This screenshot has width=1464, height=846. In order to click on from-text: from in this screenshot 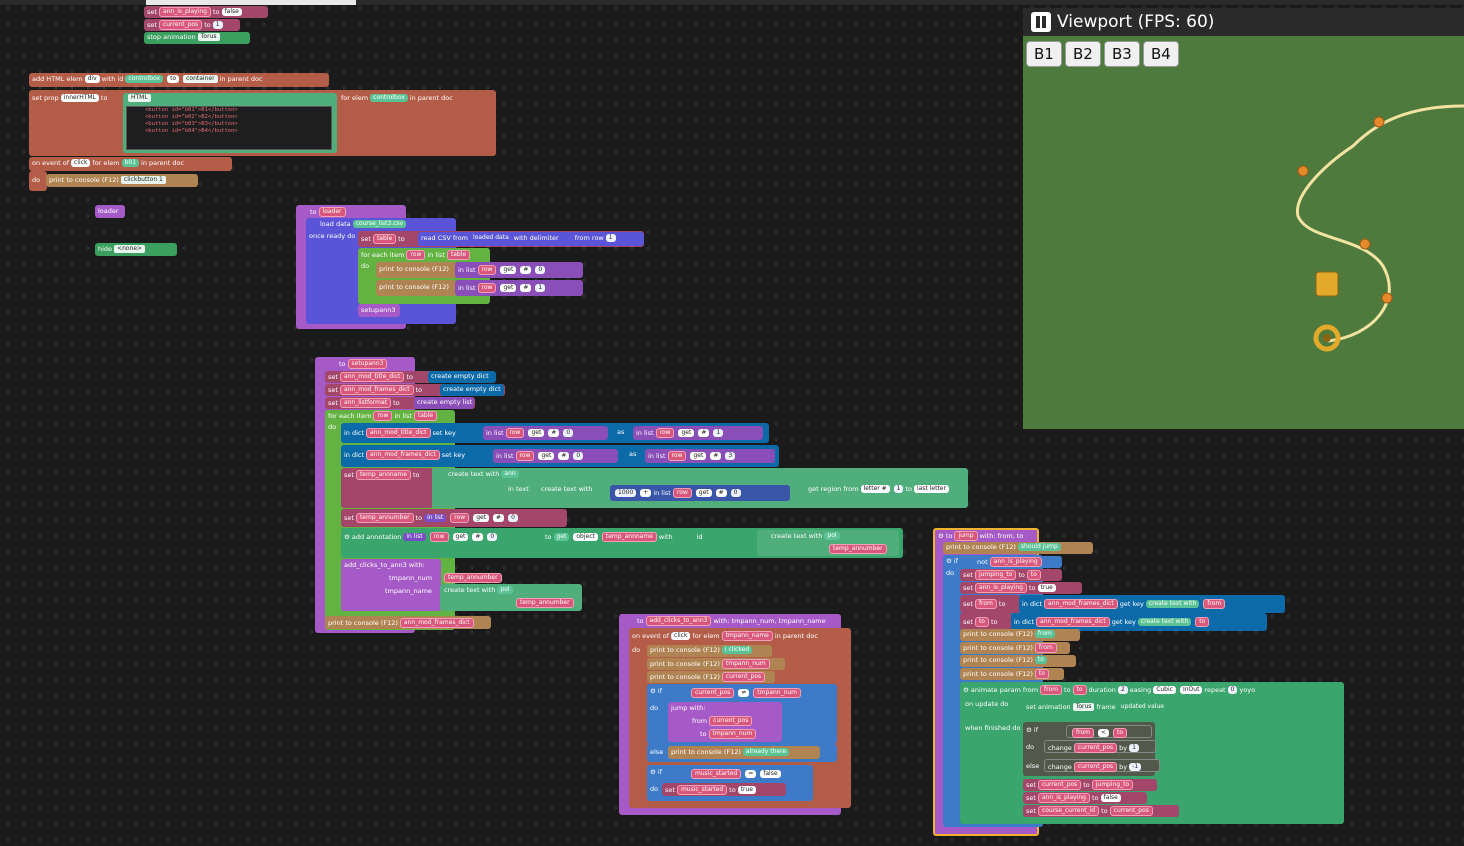, I will do `click(1044, 634)`.